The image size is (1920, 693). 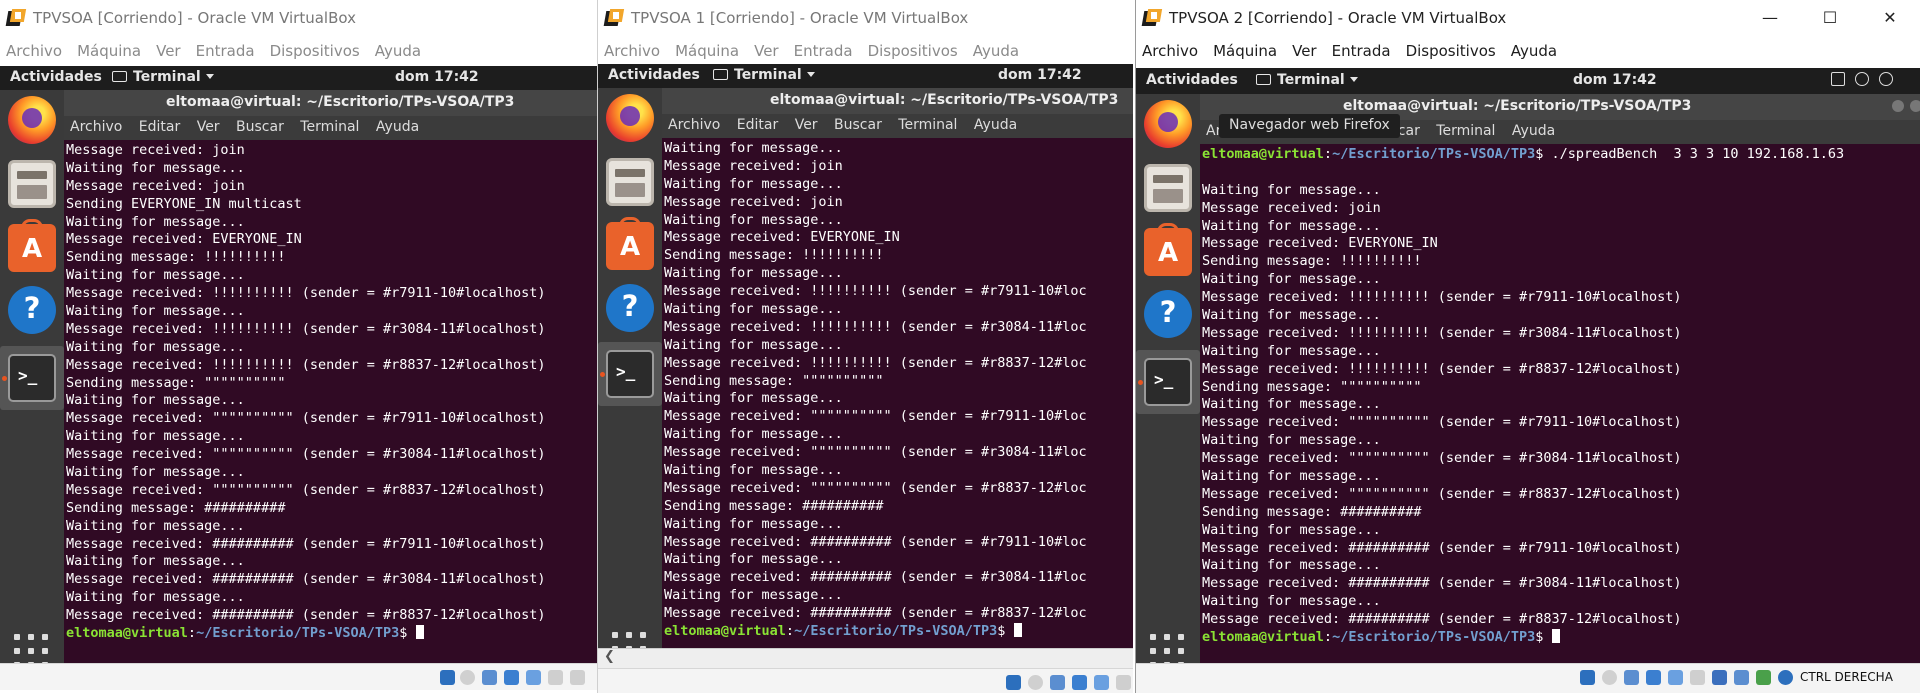 What do you see at coordinates (609, 656) in the screenshot?
I see `scroll-left-icon: ❮` at bounding box center [609, 656].